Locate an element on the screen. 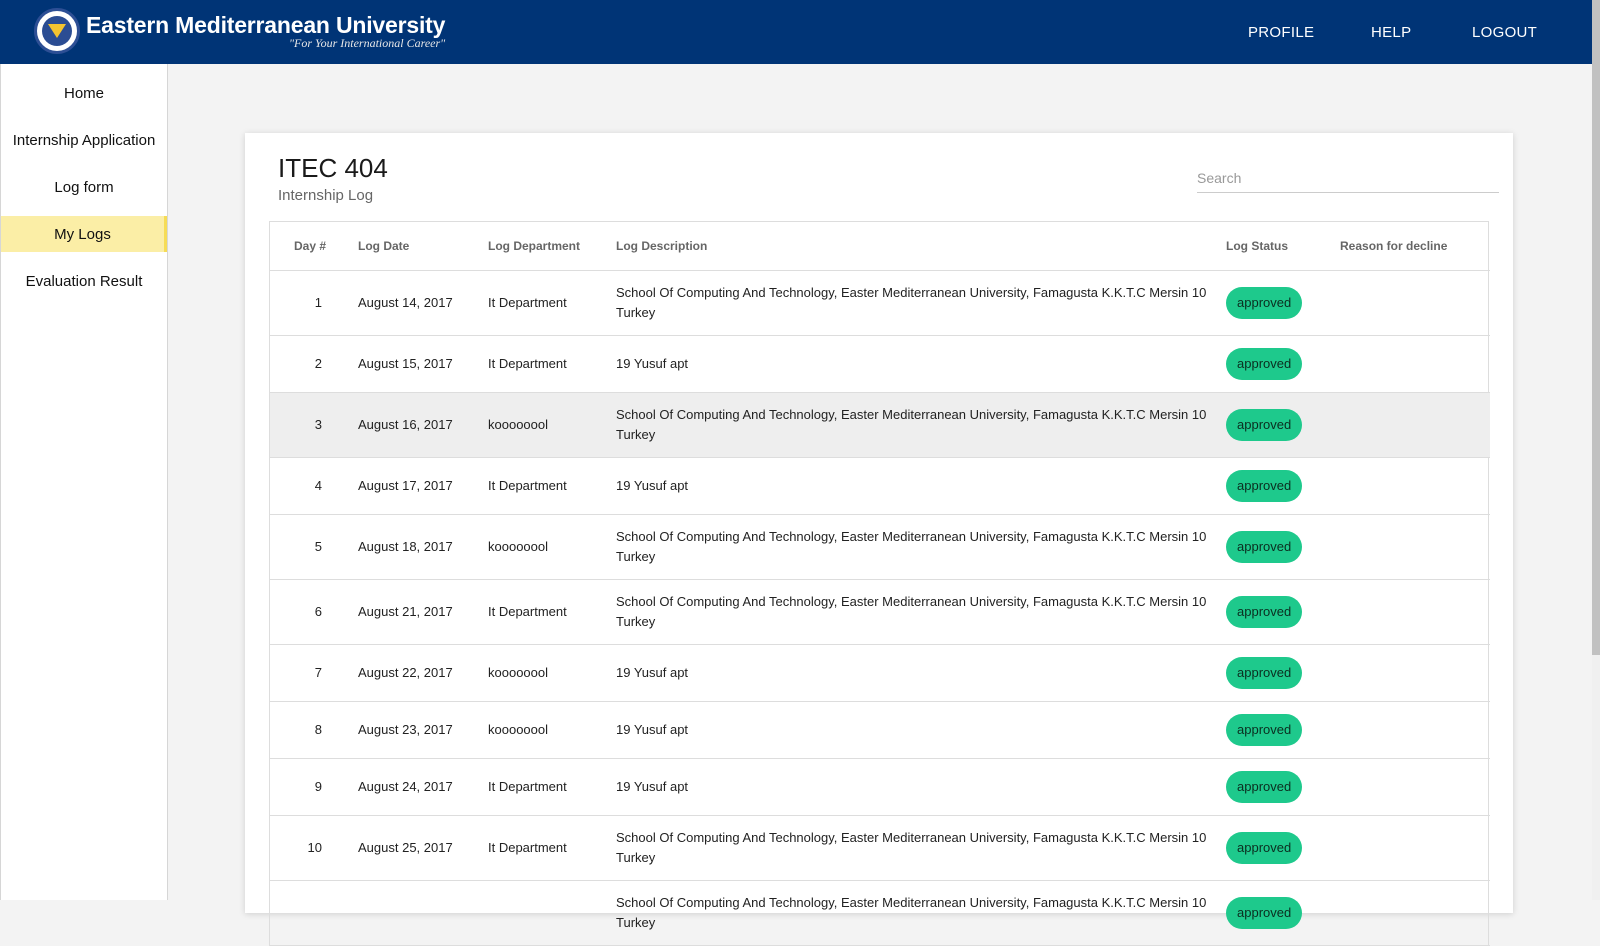  cell-log-date: August 24, 2017 is located at coordinates (423, 787).